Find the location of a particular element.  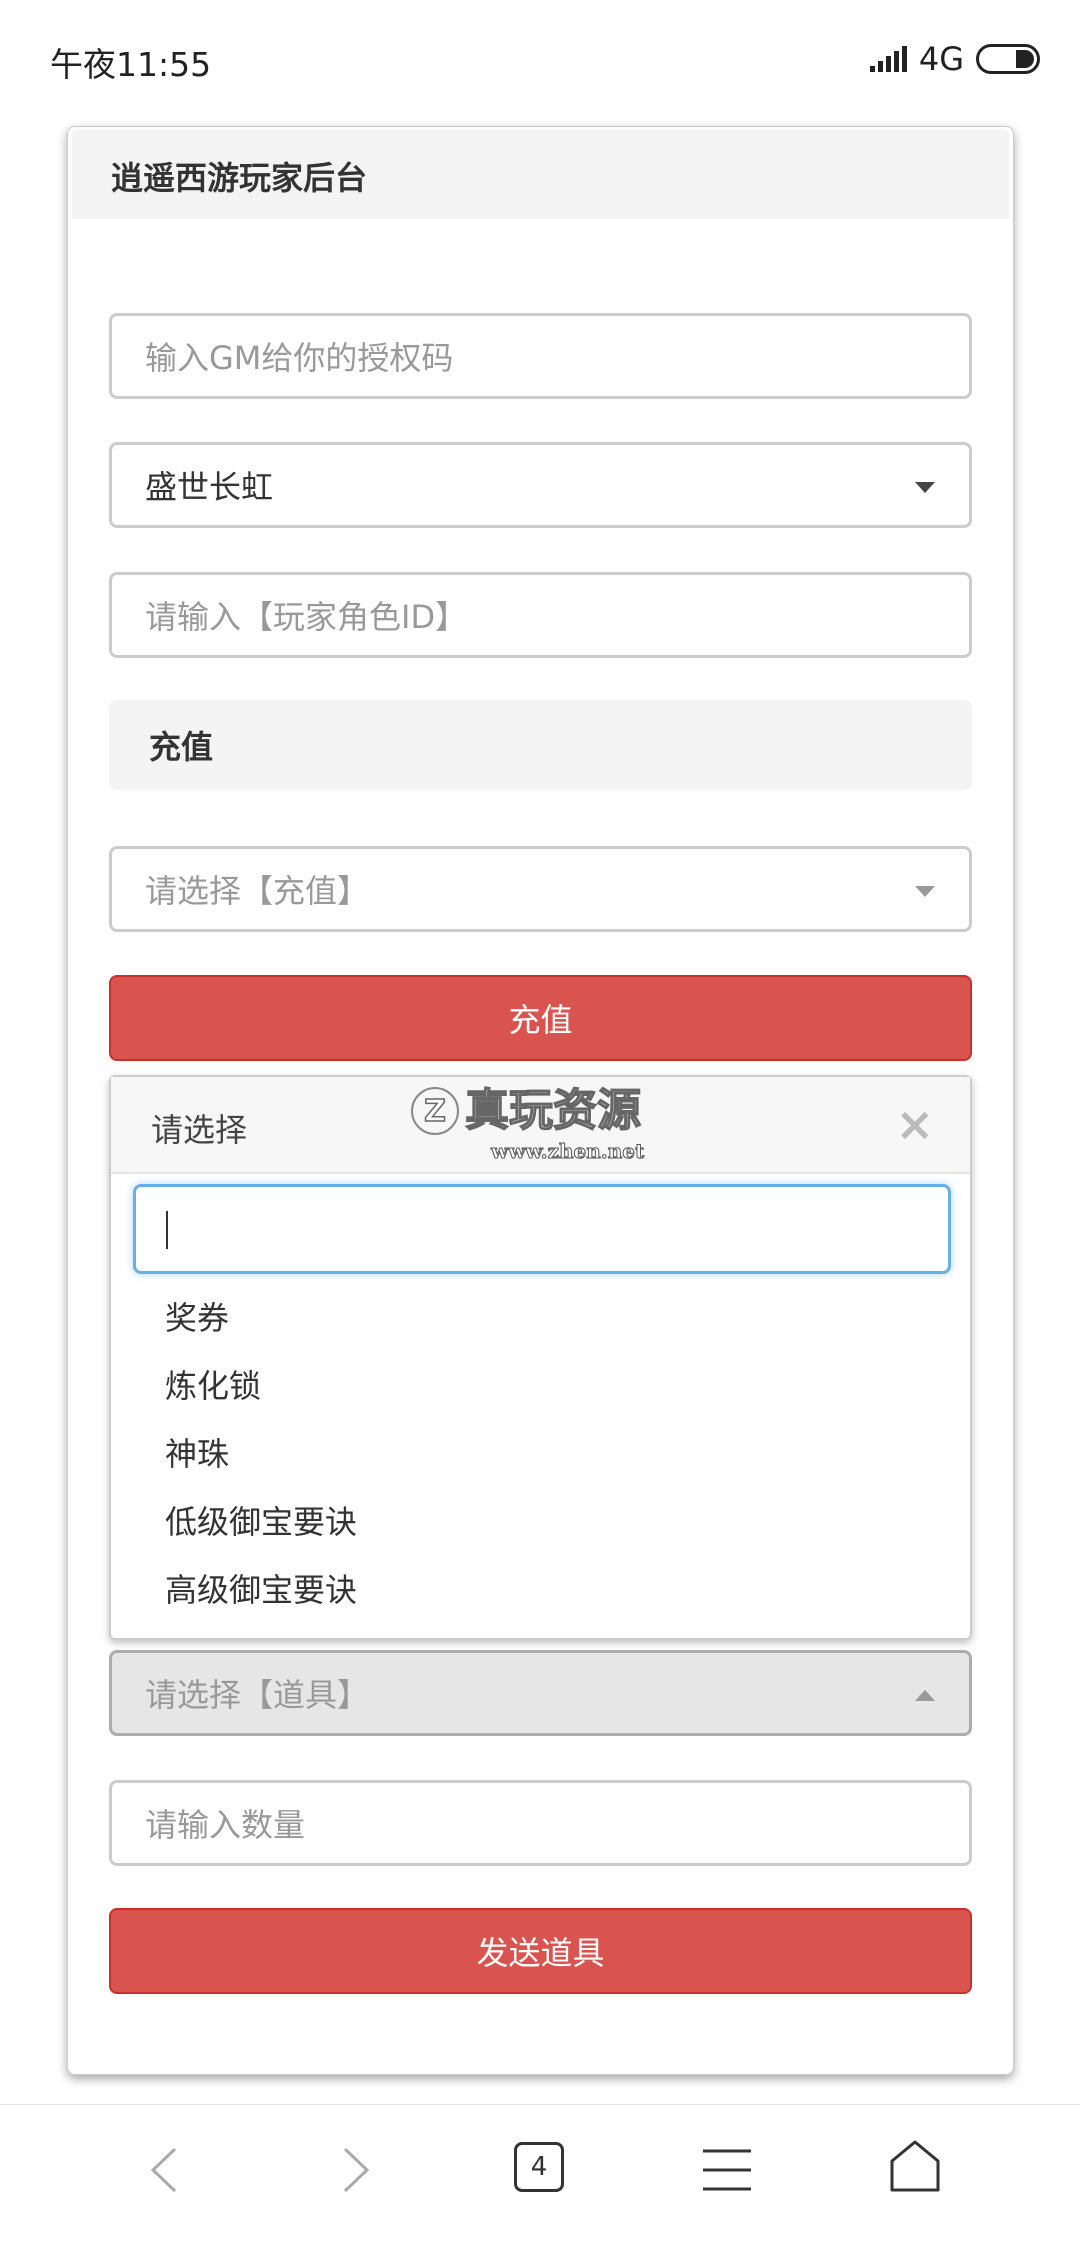

watermark-z-icon: Z is located at coordinates (435, 1111).